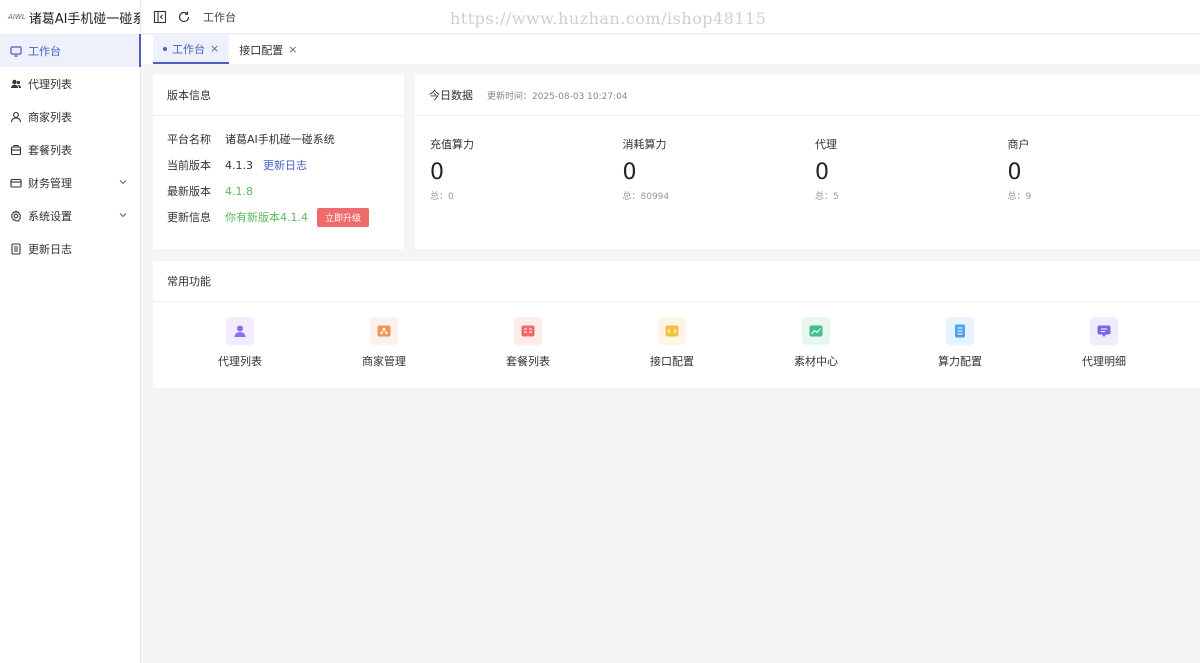 This screenshot has height=663, width=1200. I want to click on tab-label: 工作台, so click(188, 49).